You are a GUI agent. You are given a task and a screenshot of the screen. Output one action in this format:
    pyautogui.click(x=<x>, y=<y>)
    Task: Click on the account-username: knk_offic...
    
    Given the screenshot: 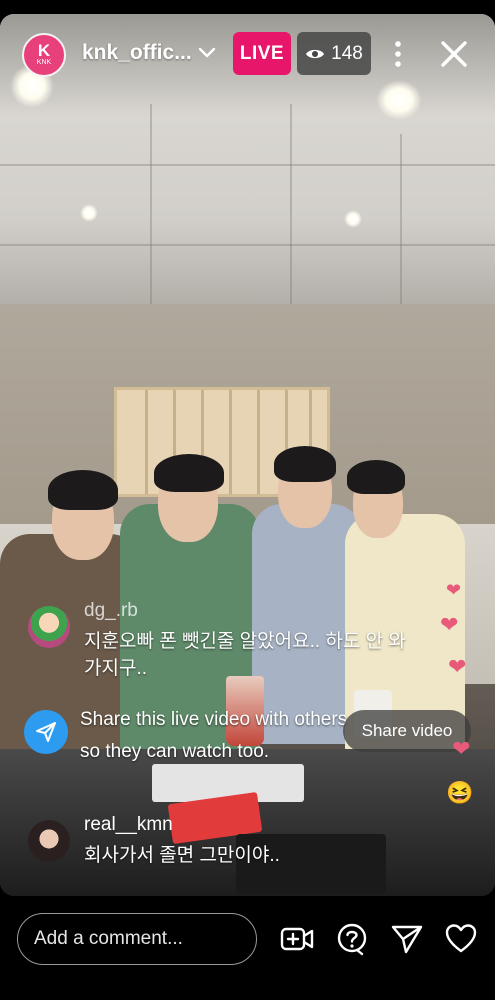 What is the action you would take?
    pyautogui.click(x=137, y=53)
    